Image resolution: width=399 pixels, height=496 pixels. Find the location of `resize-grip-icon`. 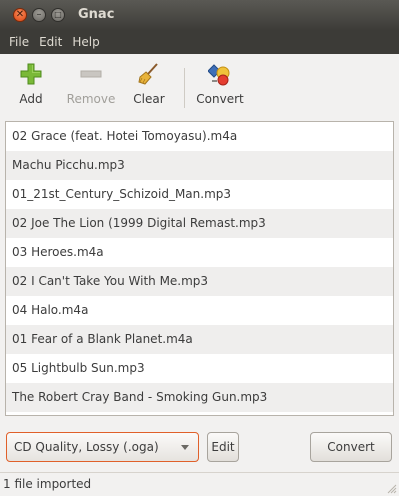

resize-grip-icon is located at coordinates (391, 488).